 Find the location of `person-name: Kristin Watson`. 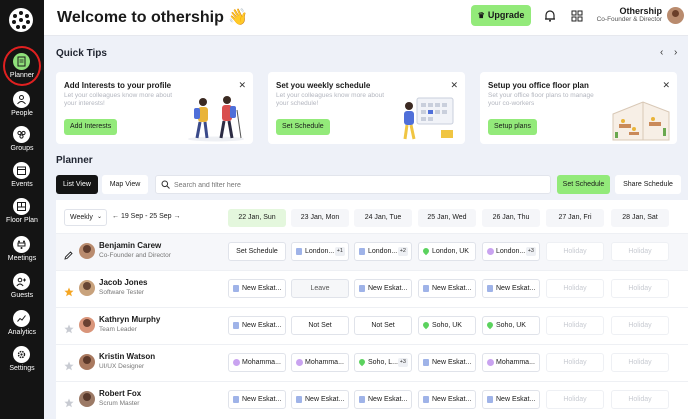

person-name: Kristin Watson is located at coordinates (127, 356).